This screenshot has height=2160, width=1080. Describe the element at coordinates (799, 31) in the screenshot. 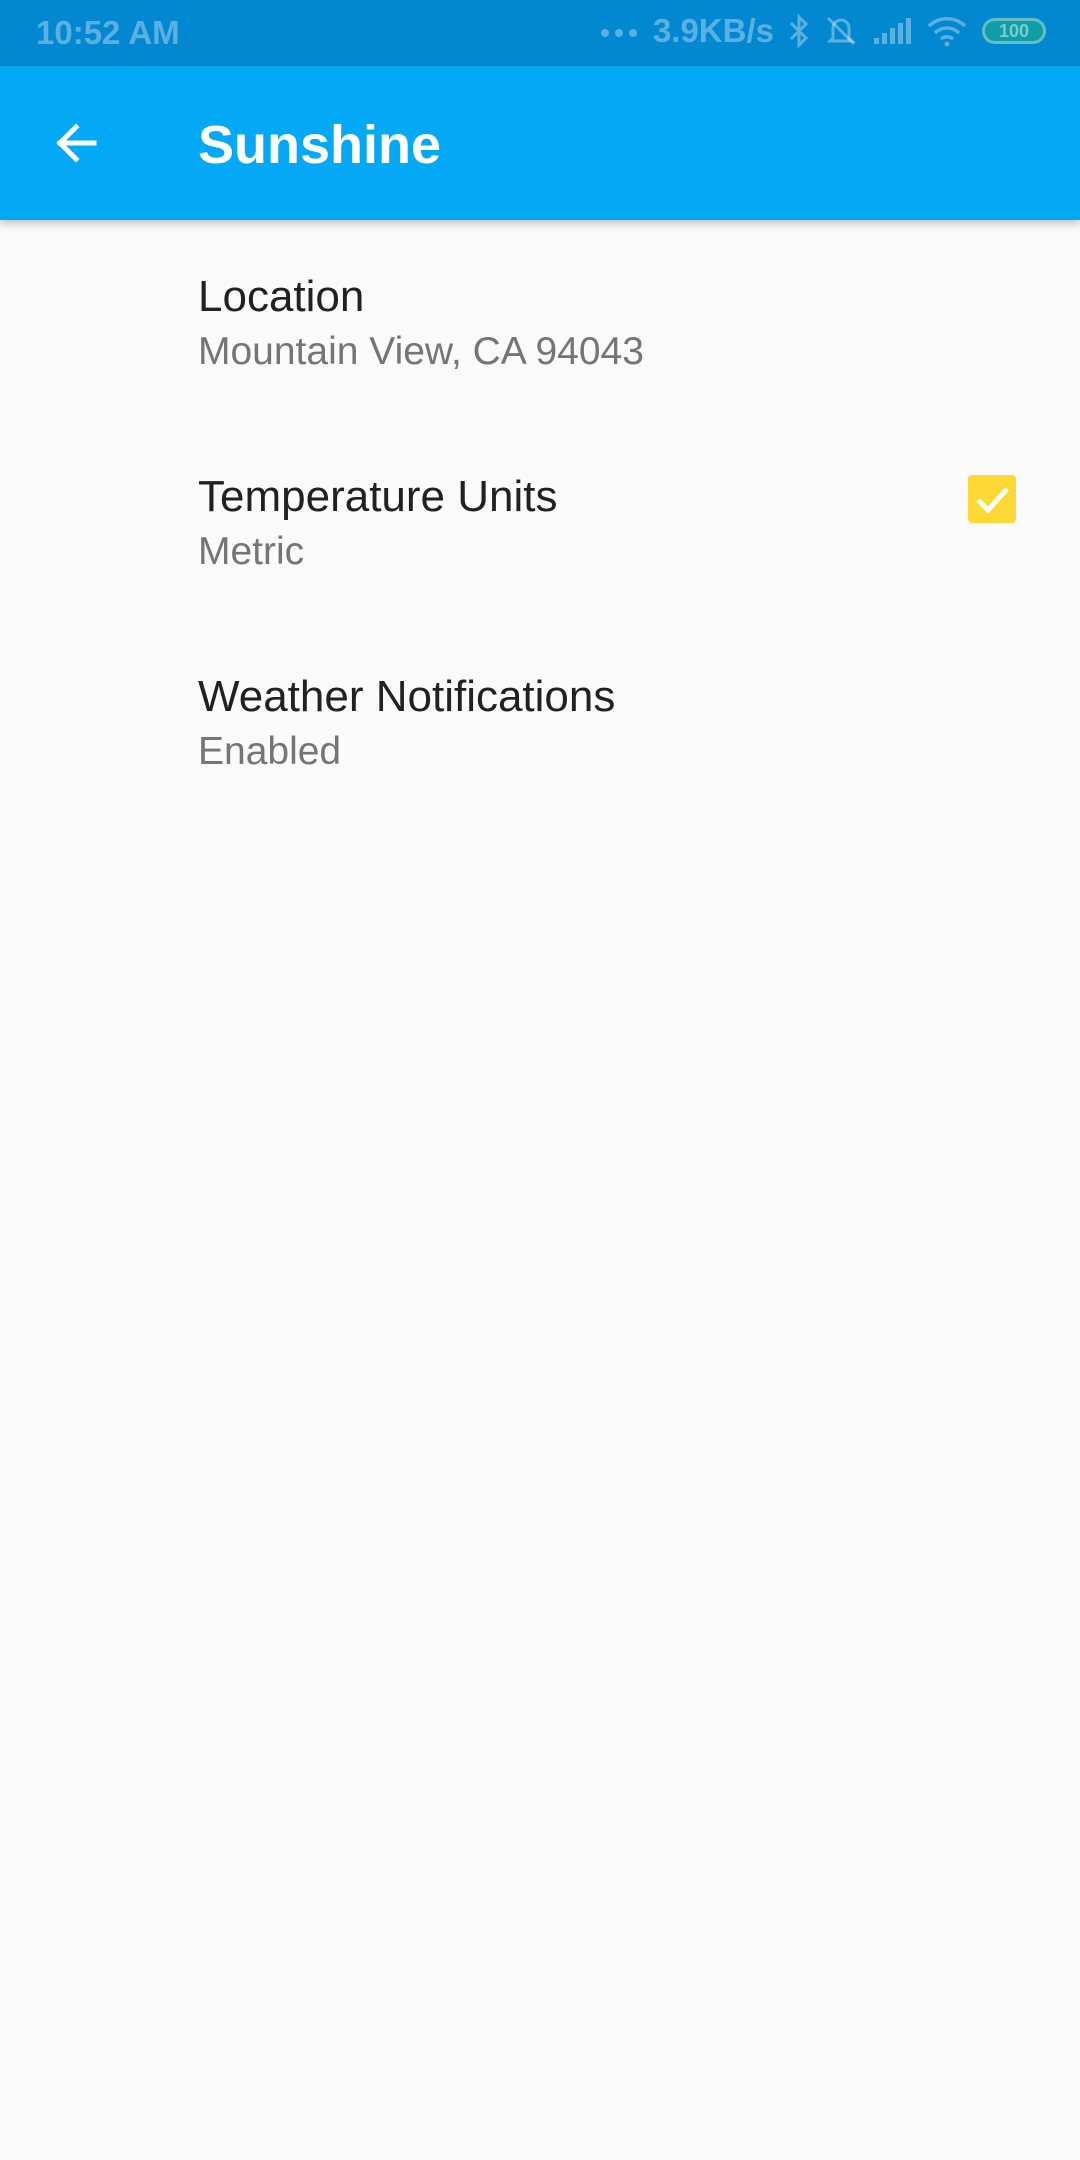

I see `bluetooth-icon` at that location.